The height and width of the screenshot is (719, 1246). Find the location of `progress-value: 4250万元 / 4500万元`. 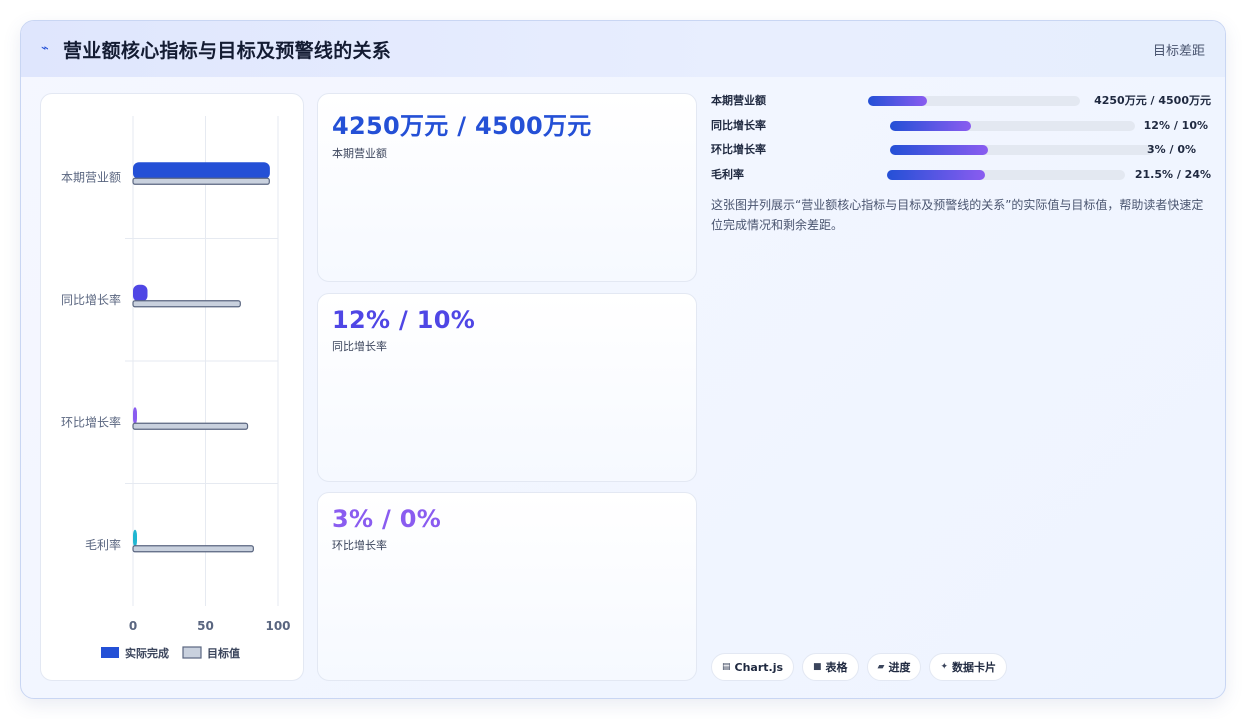

progress-value: 4250万元 / 4500万元 is located at coordinates (1152, 100).